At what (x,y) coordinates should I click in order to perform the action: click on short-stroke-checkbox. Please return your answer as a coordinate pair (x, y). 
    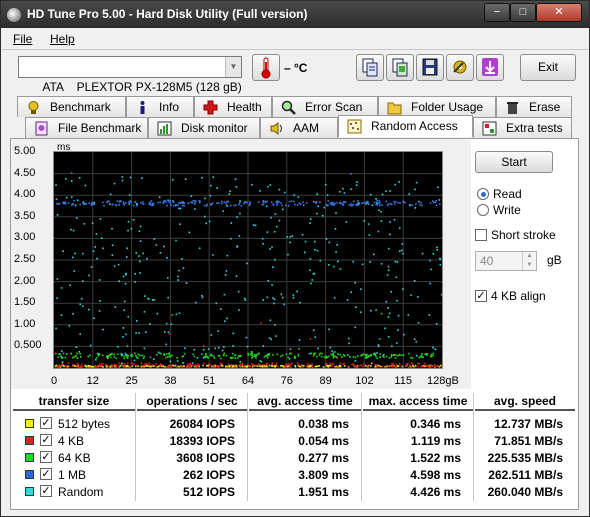
    Looking at the image, I should click on (481, 235).